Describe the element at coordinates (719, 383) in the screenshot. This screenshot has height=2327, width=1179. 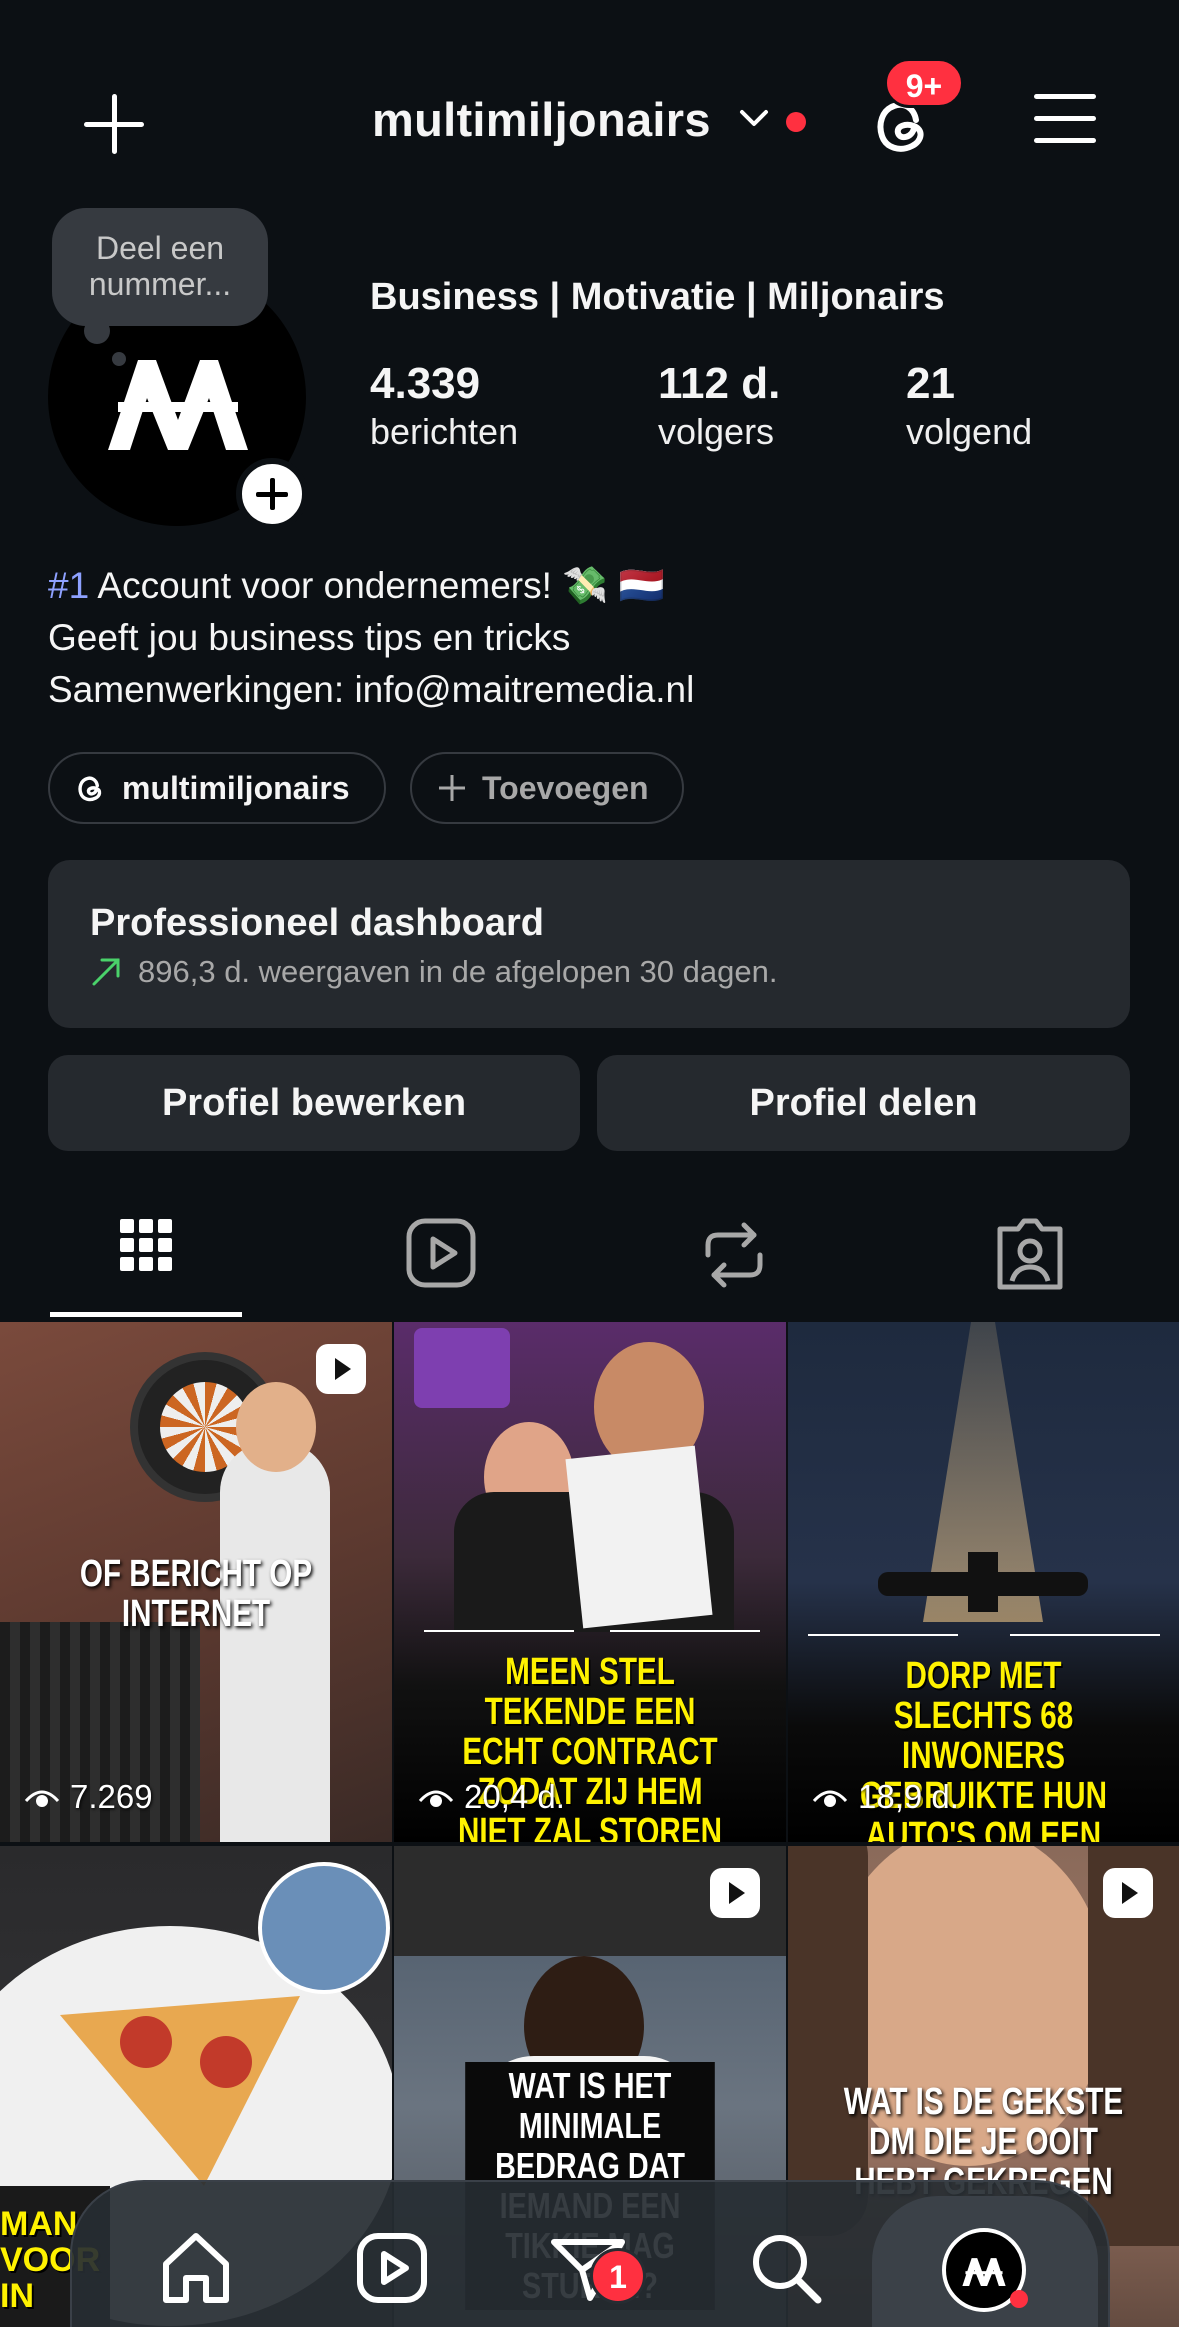
I see `stat-followers-value: 112 d.` at that location.